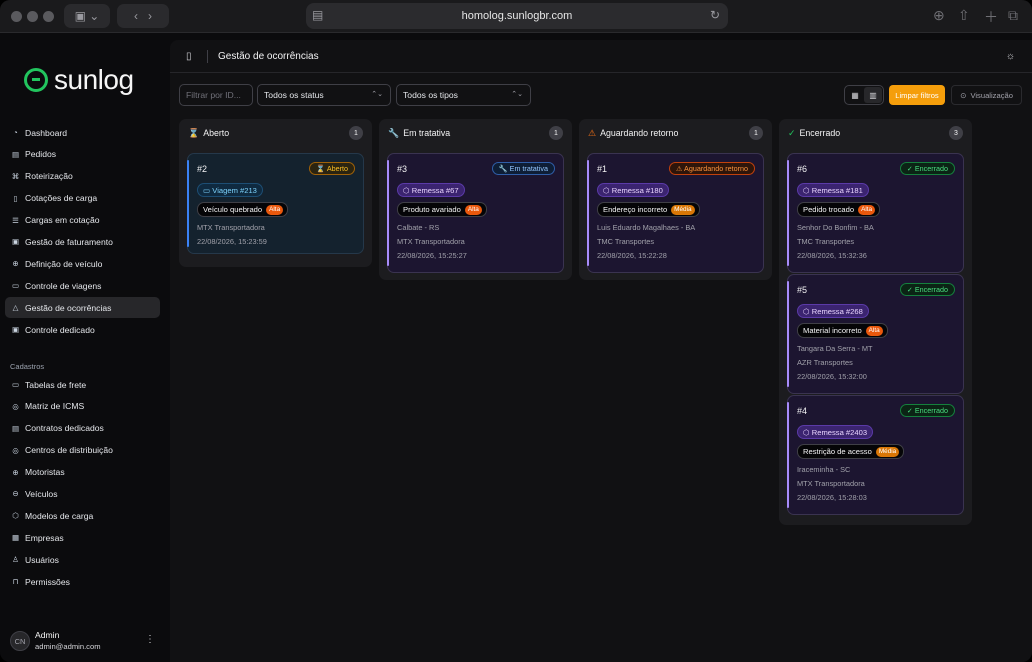  Describe the element at coordinates (646, 227) in the screenshot. I see `card-location: Luis Eduardo Magalhaes - BA` at that location.